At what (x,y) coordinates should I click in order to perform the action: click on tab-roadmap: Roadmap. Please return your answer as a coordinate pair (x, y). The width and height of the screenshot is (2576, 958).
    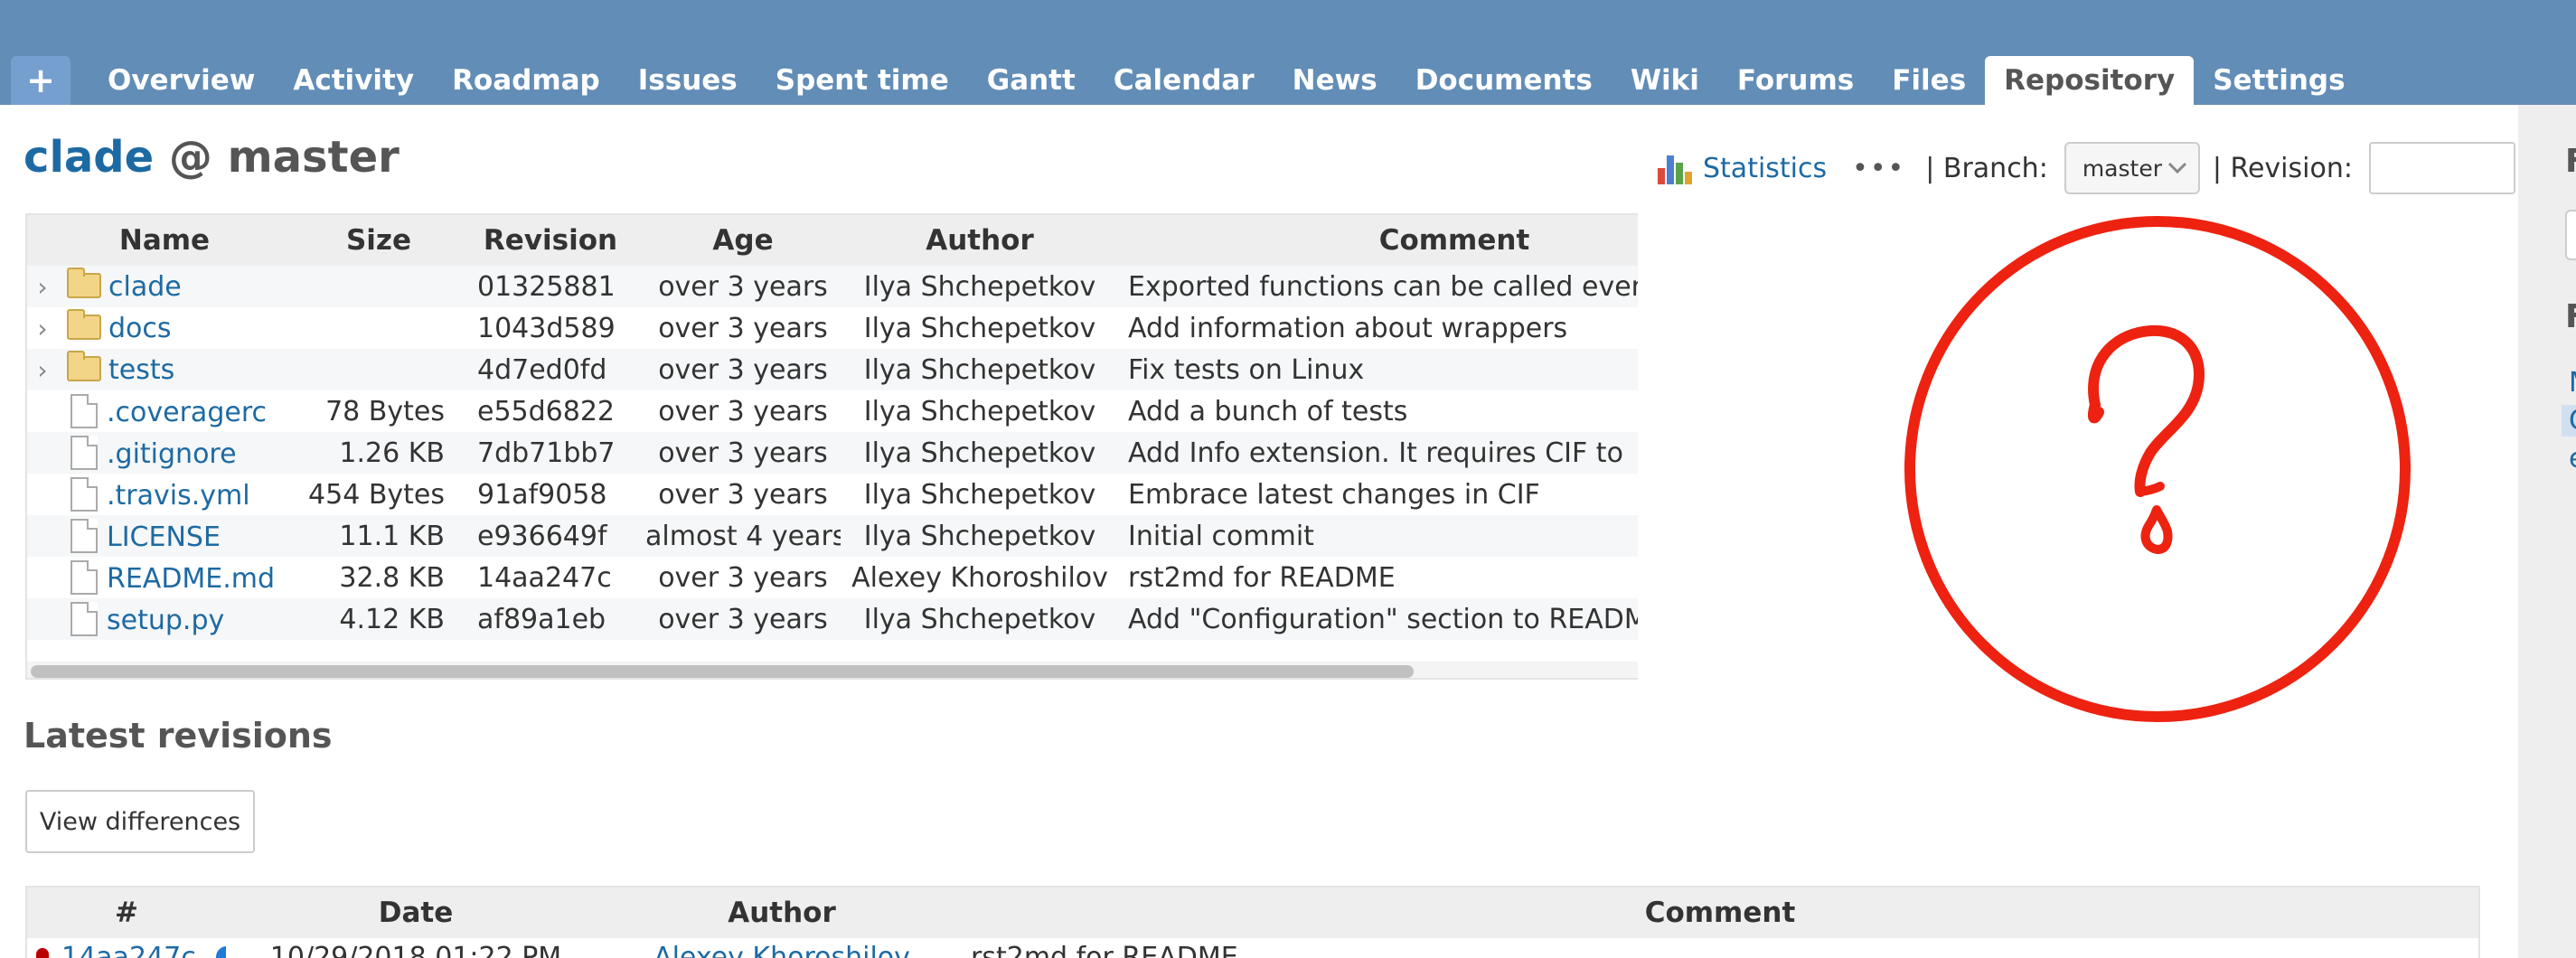
    Looking at the image, I should click on (526, 80).